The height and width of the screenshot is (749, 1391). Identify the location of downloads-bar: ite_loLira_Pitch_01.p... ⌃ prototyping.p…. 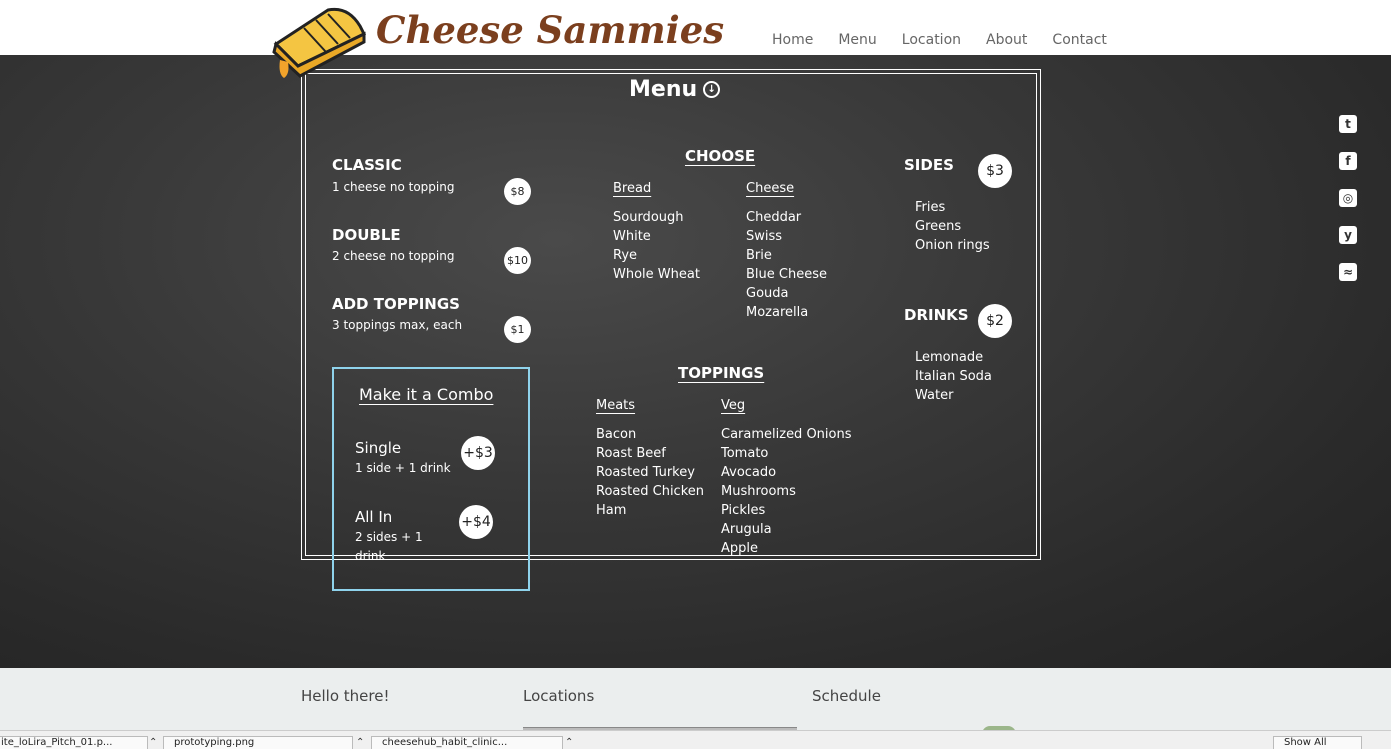
(695, 739).